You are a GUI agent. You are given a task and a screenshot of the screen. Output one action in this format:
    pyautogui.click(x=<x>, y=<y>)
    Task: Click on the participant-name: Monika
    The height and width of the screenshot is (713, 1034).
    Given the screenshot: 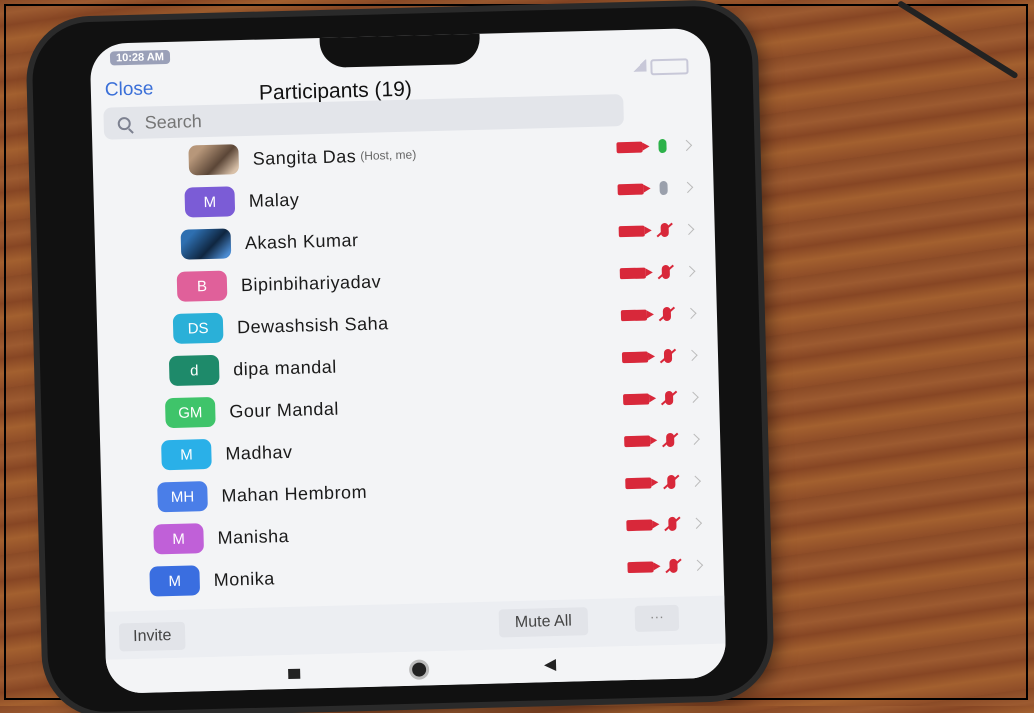 What is the action you would take?
    pyautogui.click(x=244, y=578)
    